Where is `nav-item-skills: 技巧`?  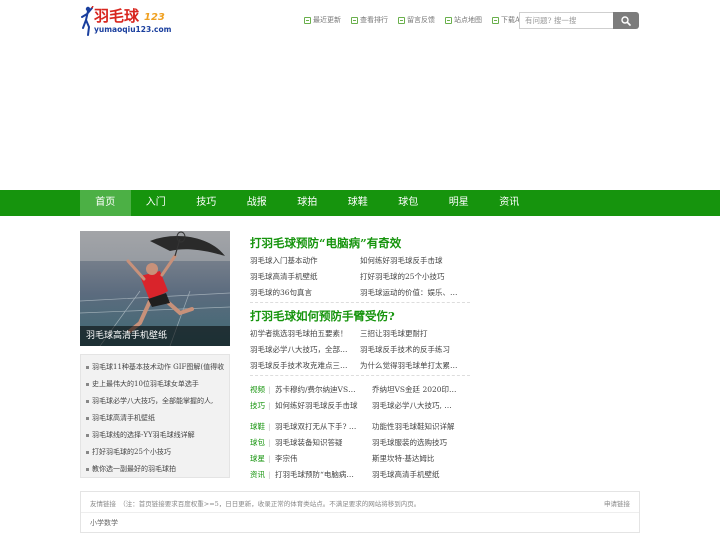 nav-item-skills: 技巧 is located at coordinates (206, 203).